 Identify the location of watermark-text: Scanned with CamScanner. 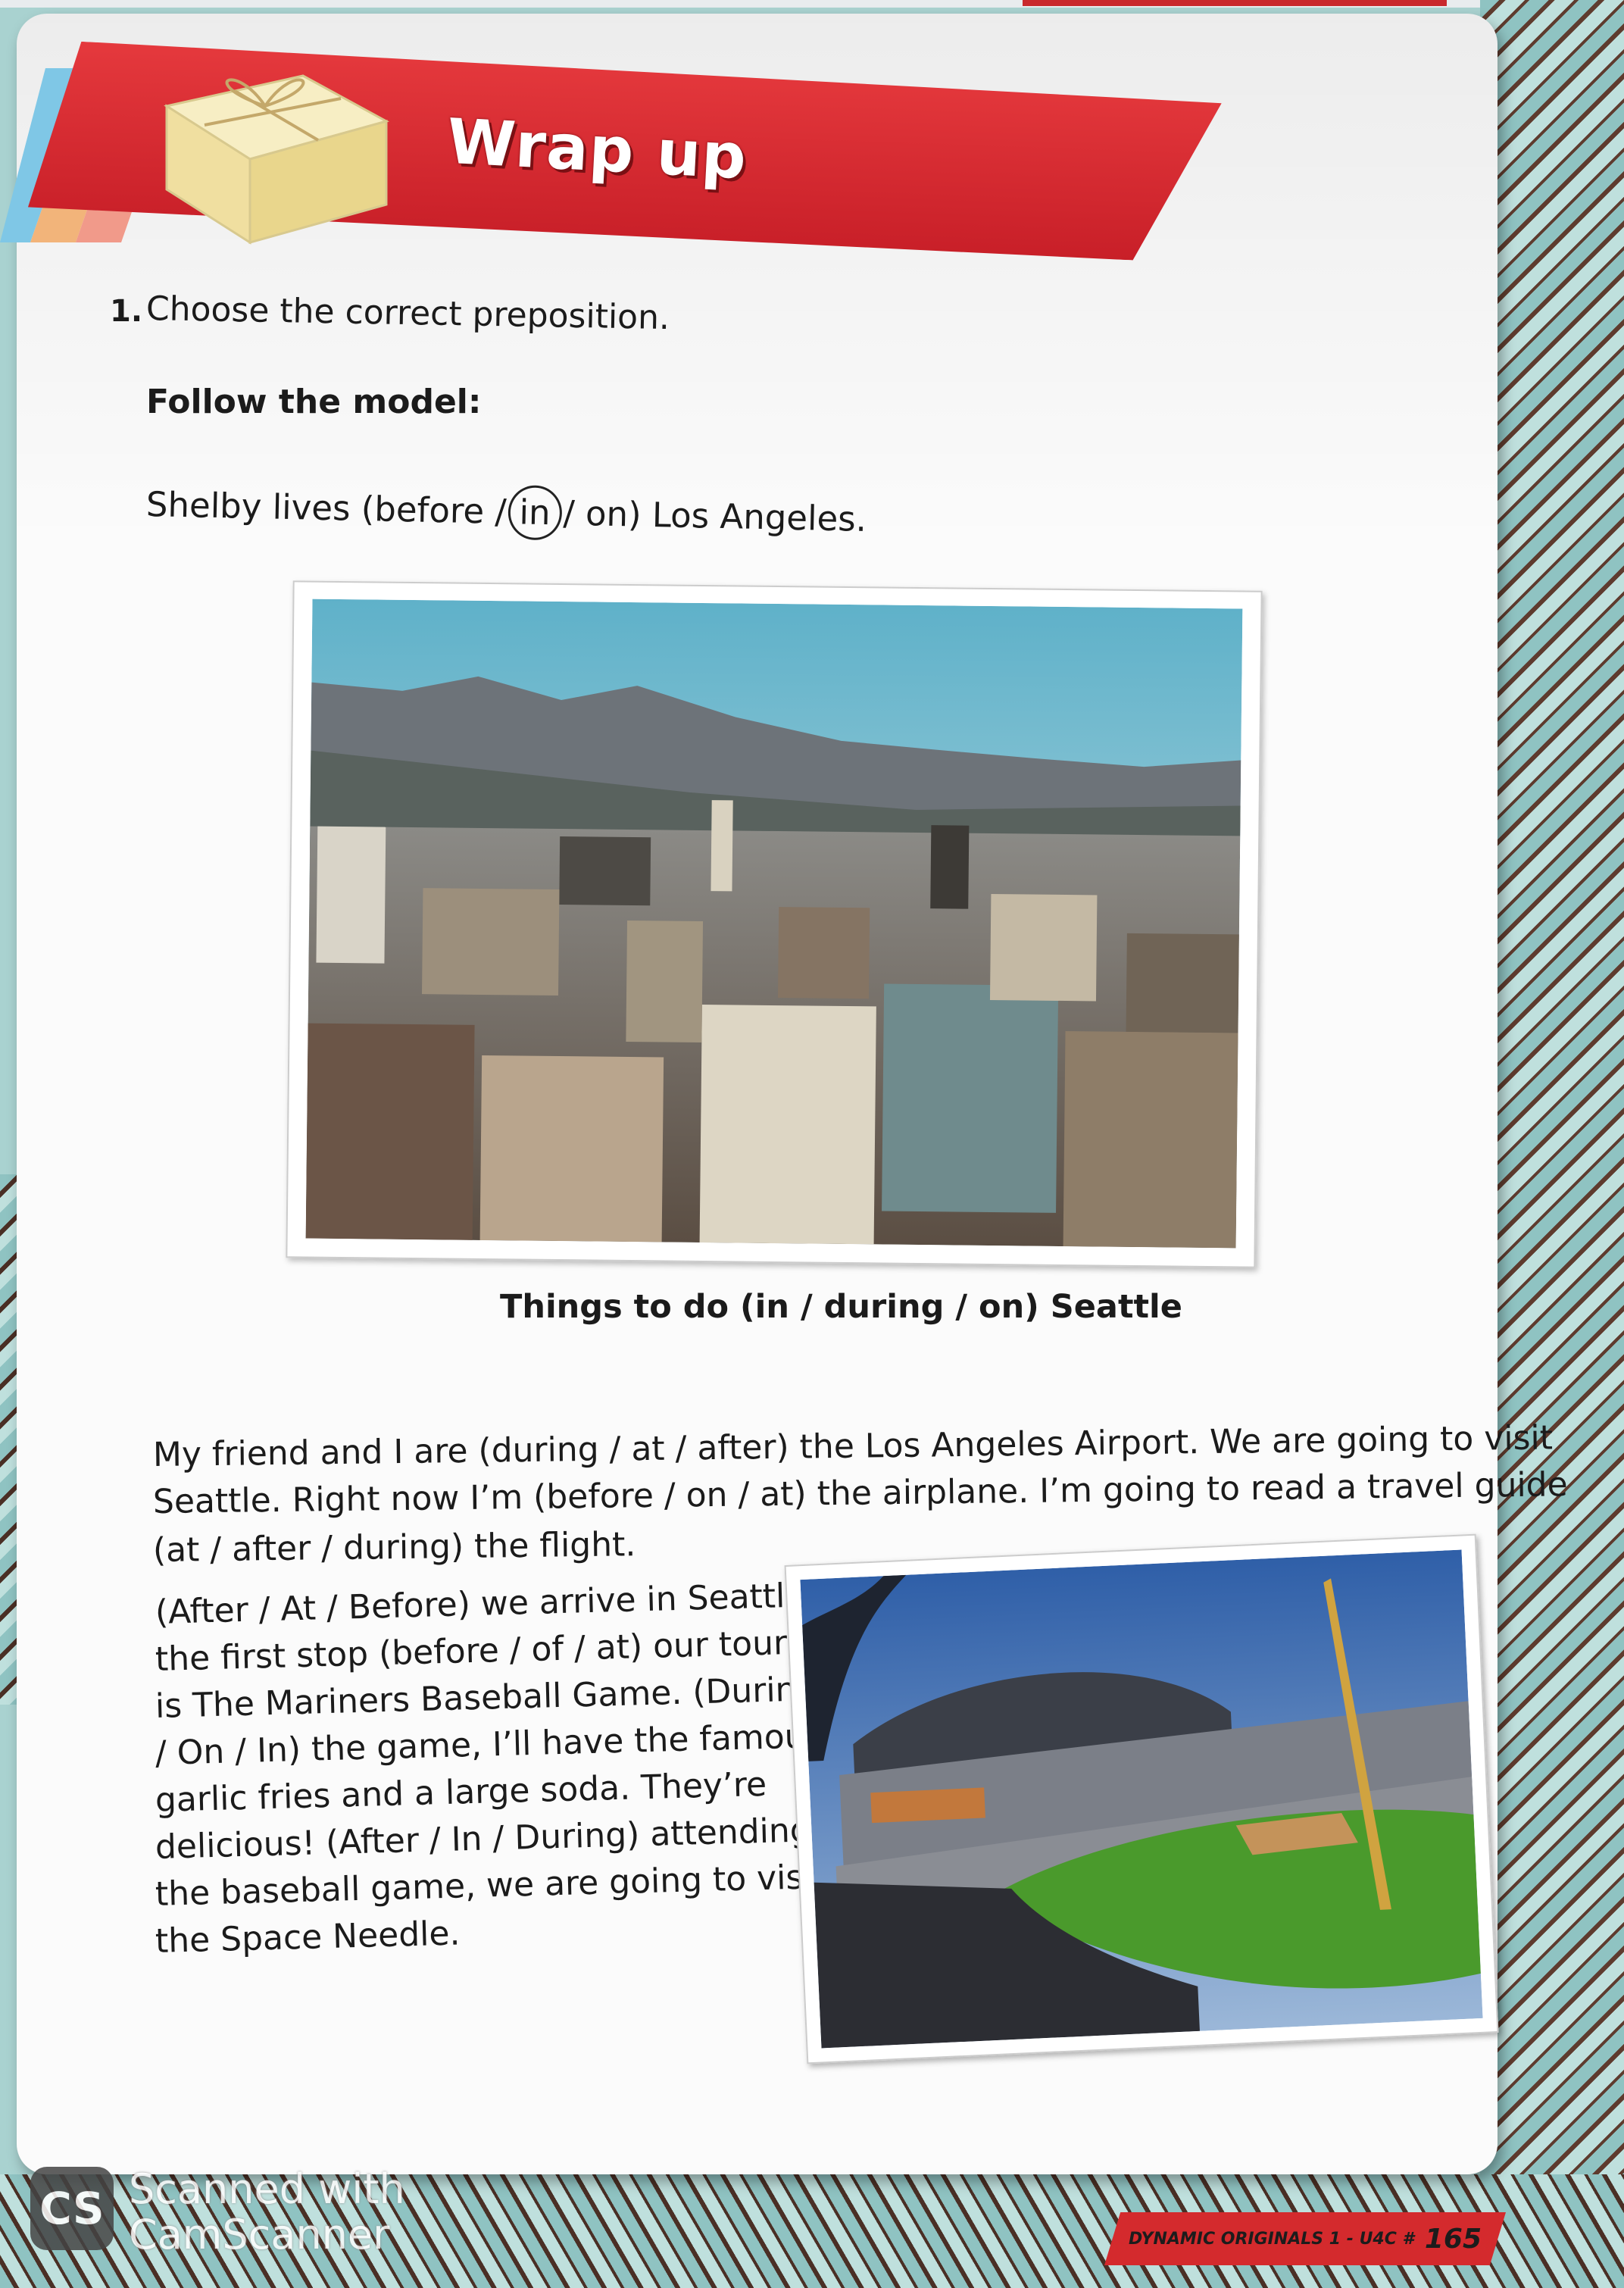
(267, 2212).